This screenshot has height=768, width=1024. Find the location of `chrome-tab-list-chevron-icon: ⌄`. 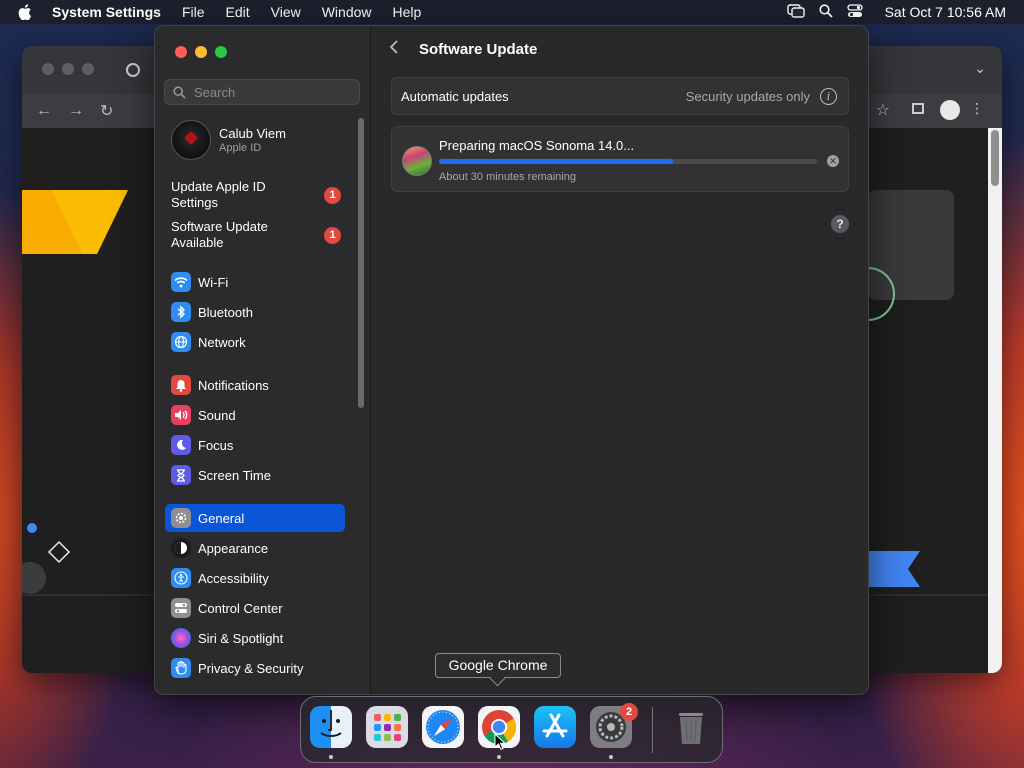

chrome-tab-list-chevron-icon: ⌄ is located at coordinates (980, 68).